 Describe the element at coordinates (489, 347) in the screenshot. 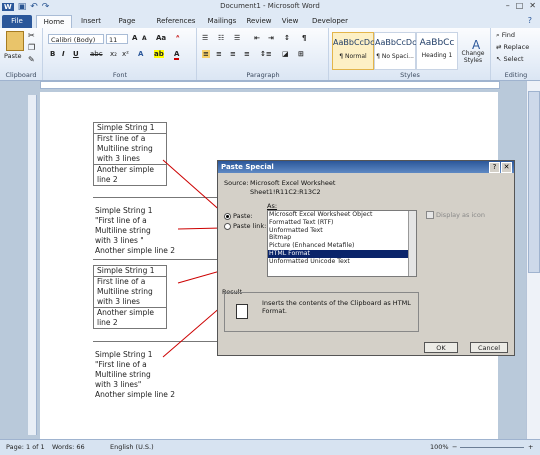

I see `cancel-button: Cancel` at that location.